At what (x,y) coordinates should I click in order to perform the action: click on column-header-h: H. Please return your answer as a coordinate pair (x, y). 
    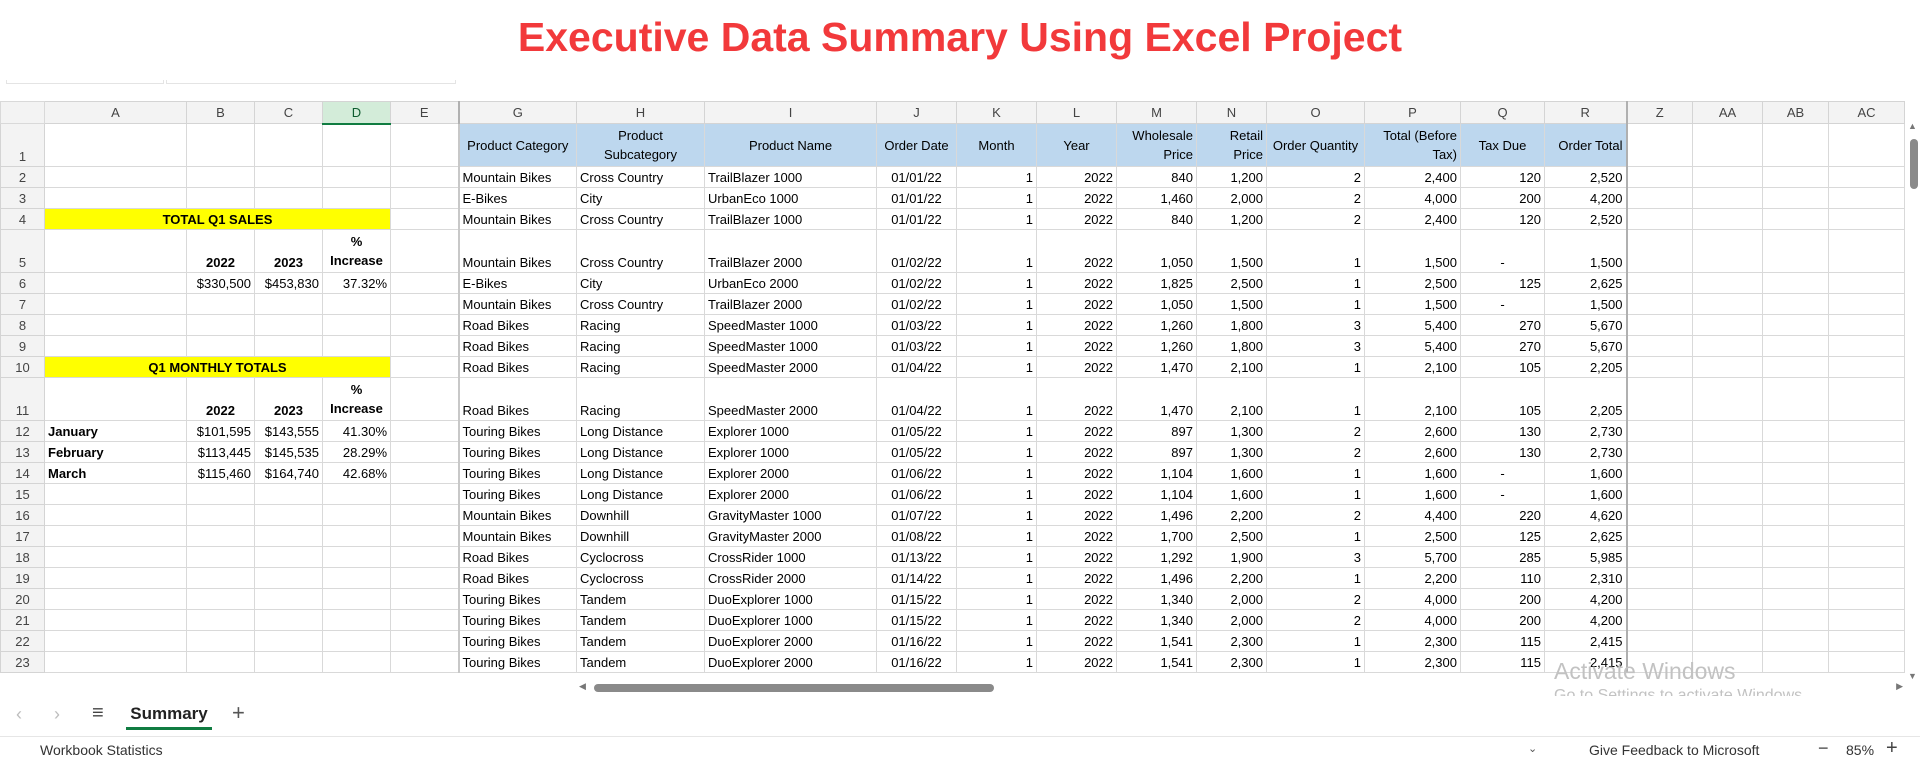
    Looking at the image, I should click on (640, 112).